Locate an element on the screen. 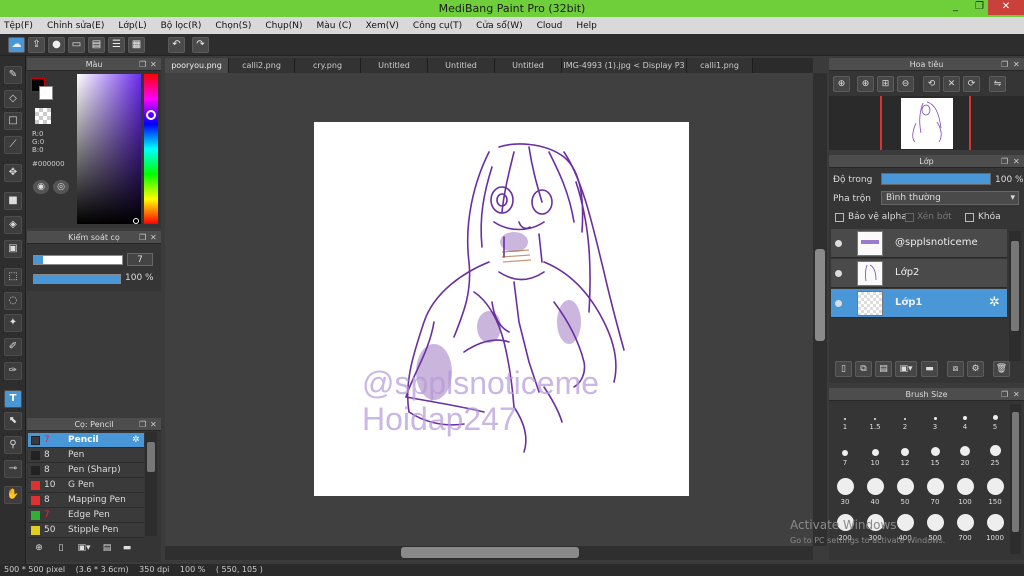 This screenshot has width=1024, height=576. hue-slider-handle is located at coordinates (151, 115).